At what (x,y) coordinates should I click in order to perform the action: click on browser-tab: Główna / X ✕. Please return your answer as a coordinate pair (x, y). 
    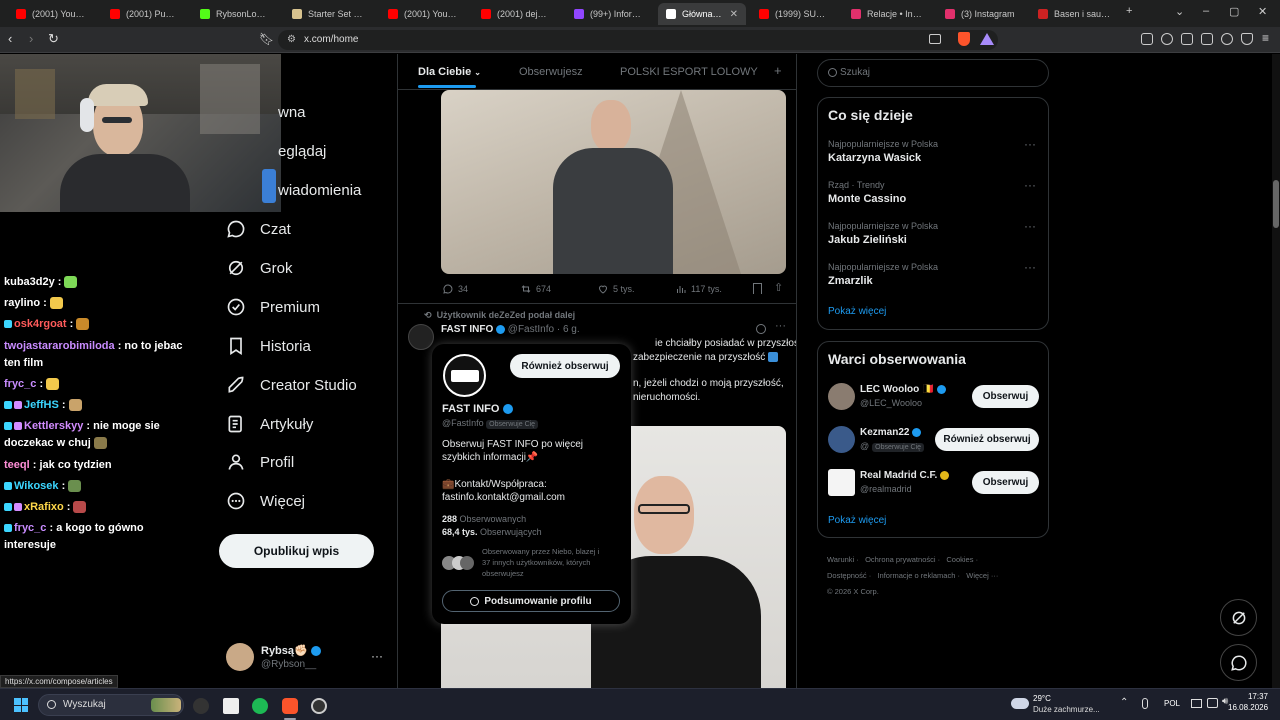
    Looking at the image, I should click on (702, 14).